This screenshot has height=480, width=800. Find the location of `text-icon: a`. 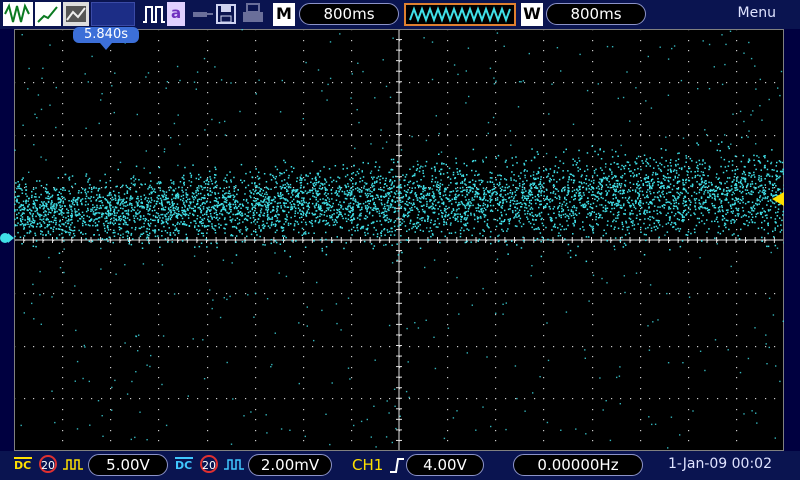

text-icon: a is located at coordinates (176, 14).